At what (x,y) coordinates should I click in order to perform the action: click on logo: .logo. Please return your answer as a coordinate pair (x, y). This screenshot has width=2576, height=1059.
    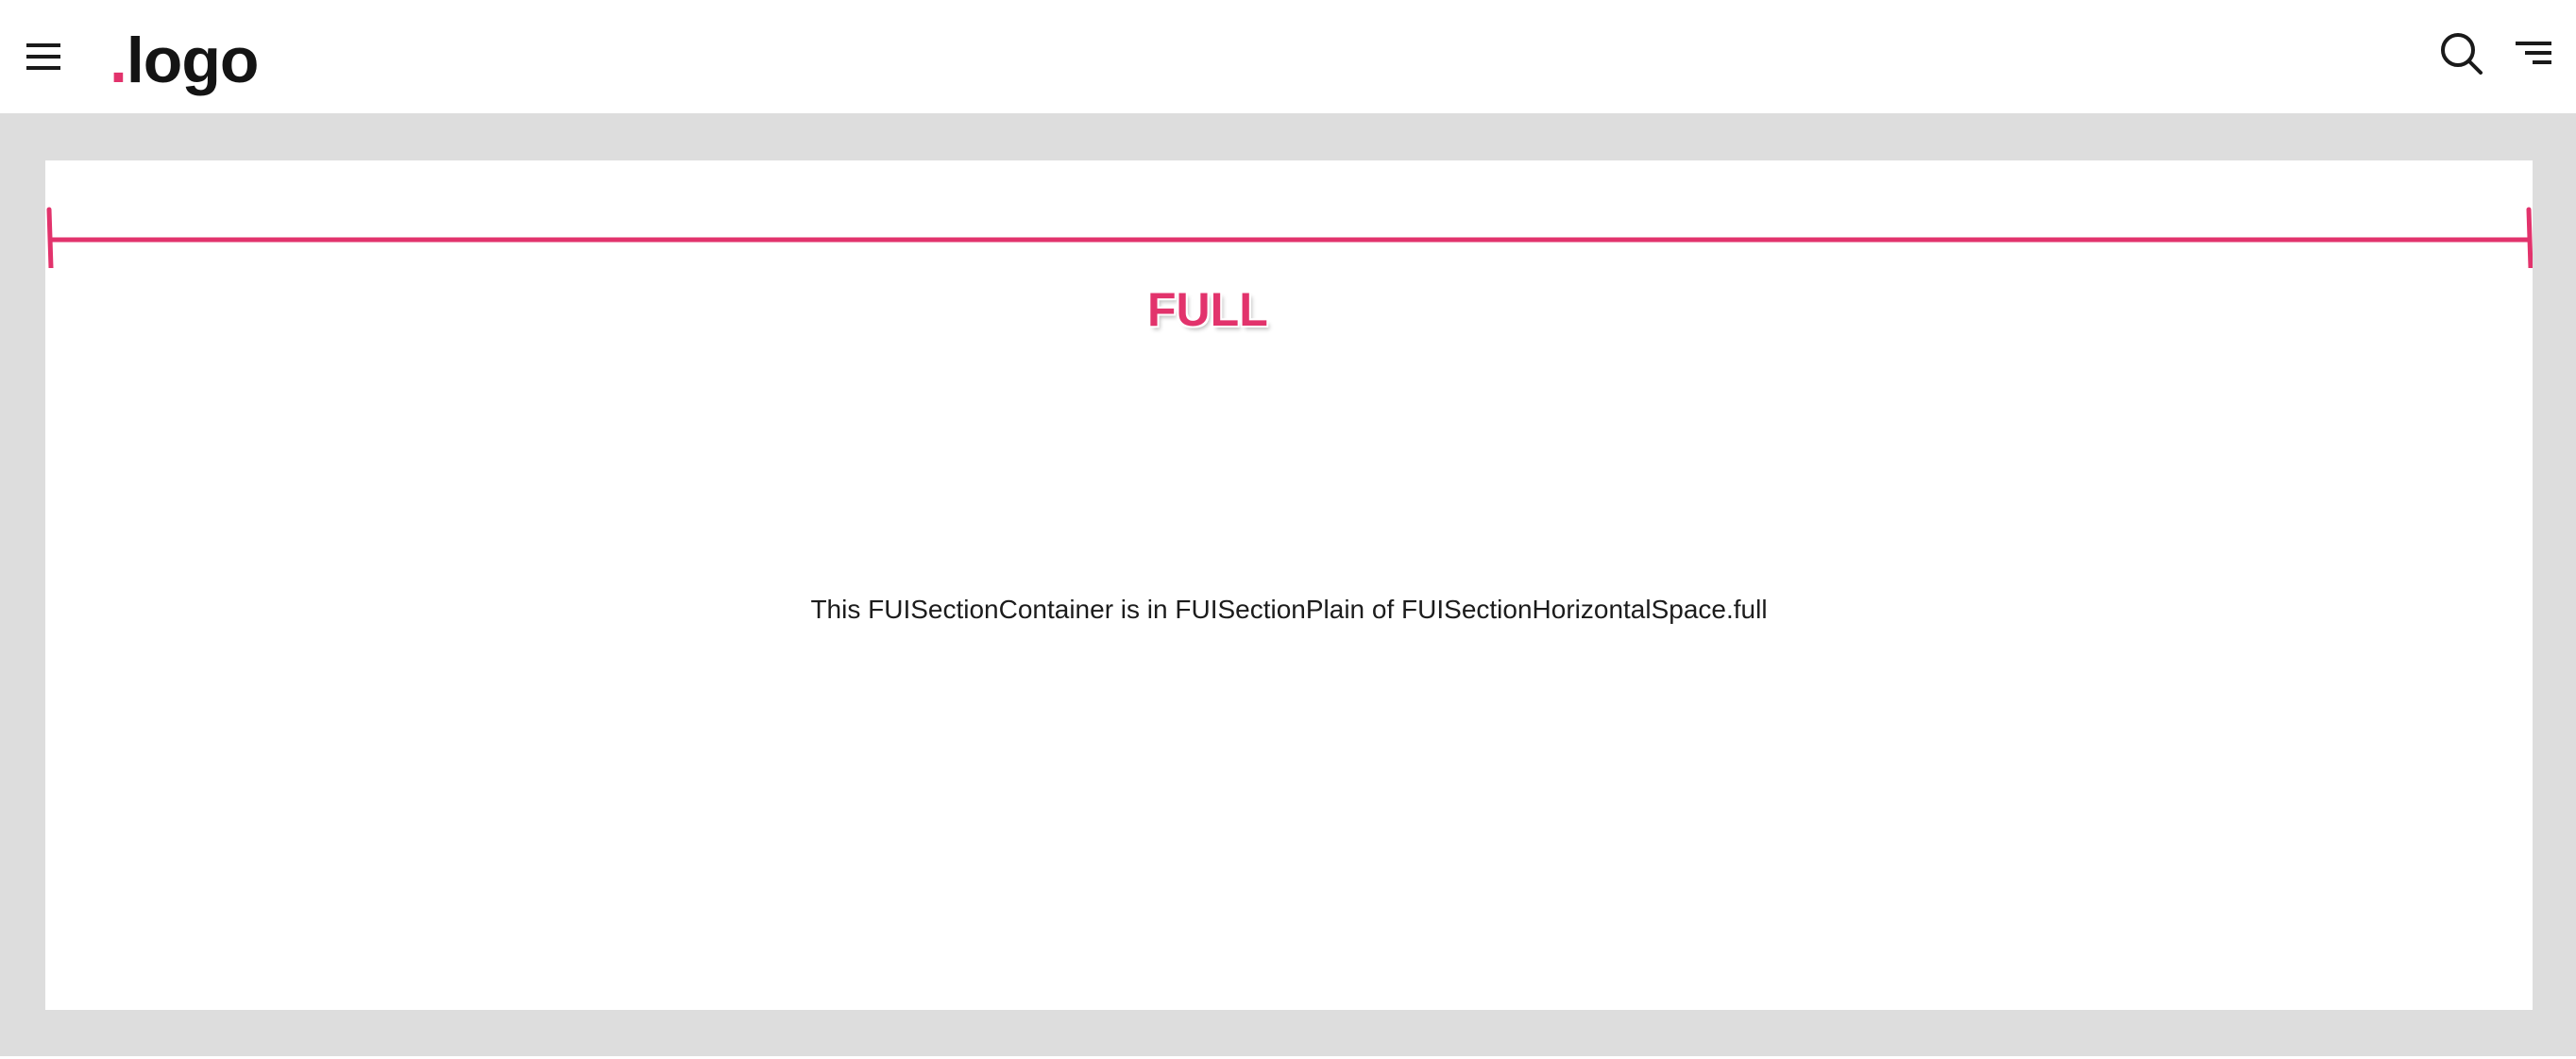
    Looking at the image, I should click on (185, 61).